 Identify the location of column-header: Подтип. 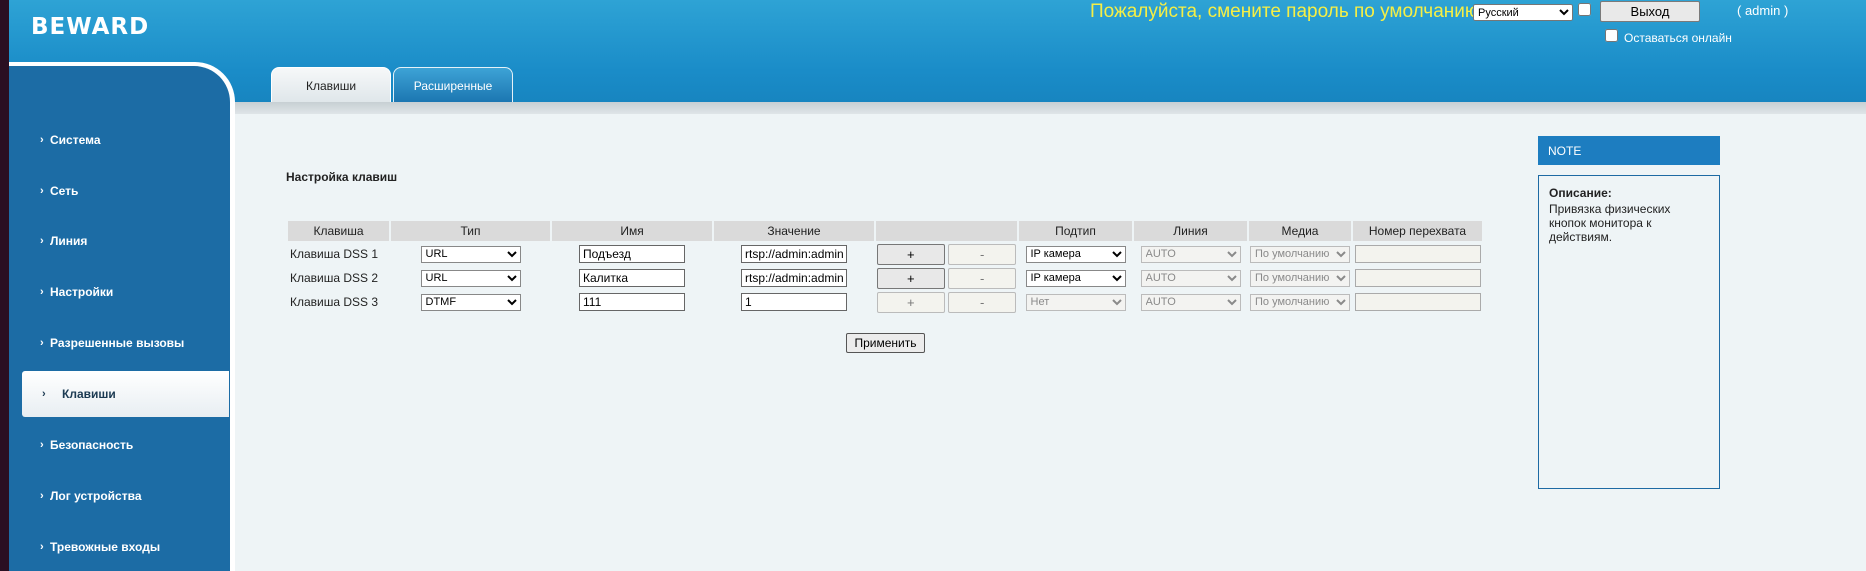
(1075, 231).